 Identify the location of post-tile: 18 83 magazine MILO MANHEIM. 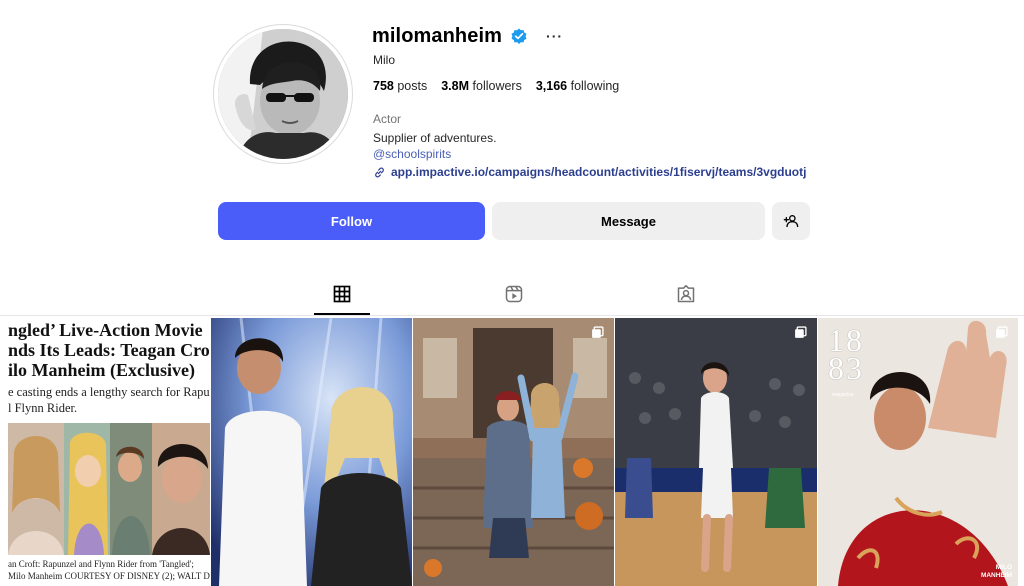
(918, 452).